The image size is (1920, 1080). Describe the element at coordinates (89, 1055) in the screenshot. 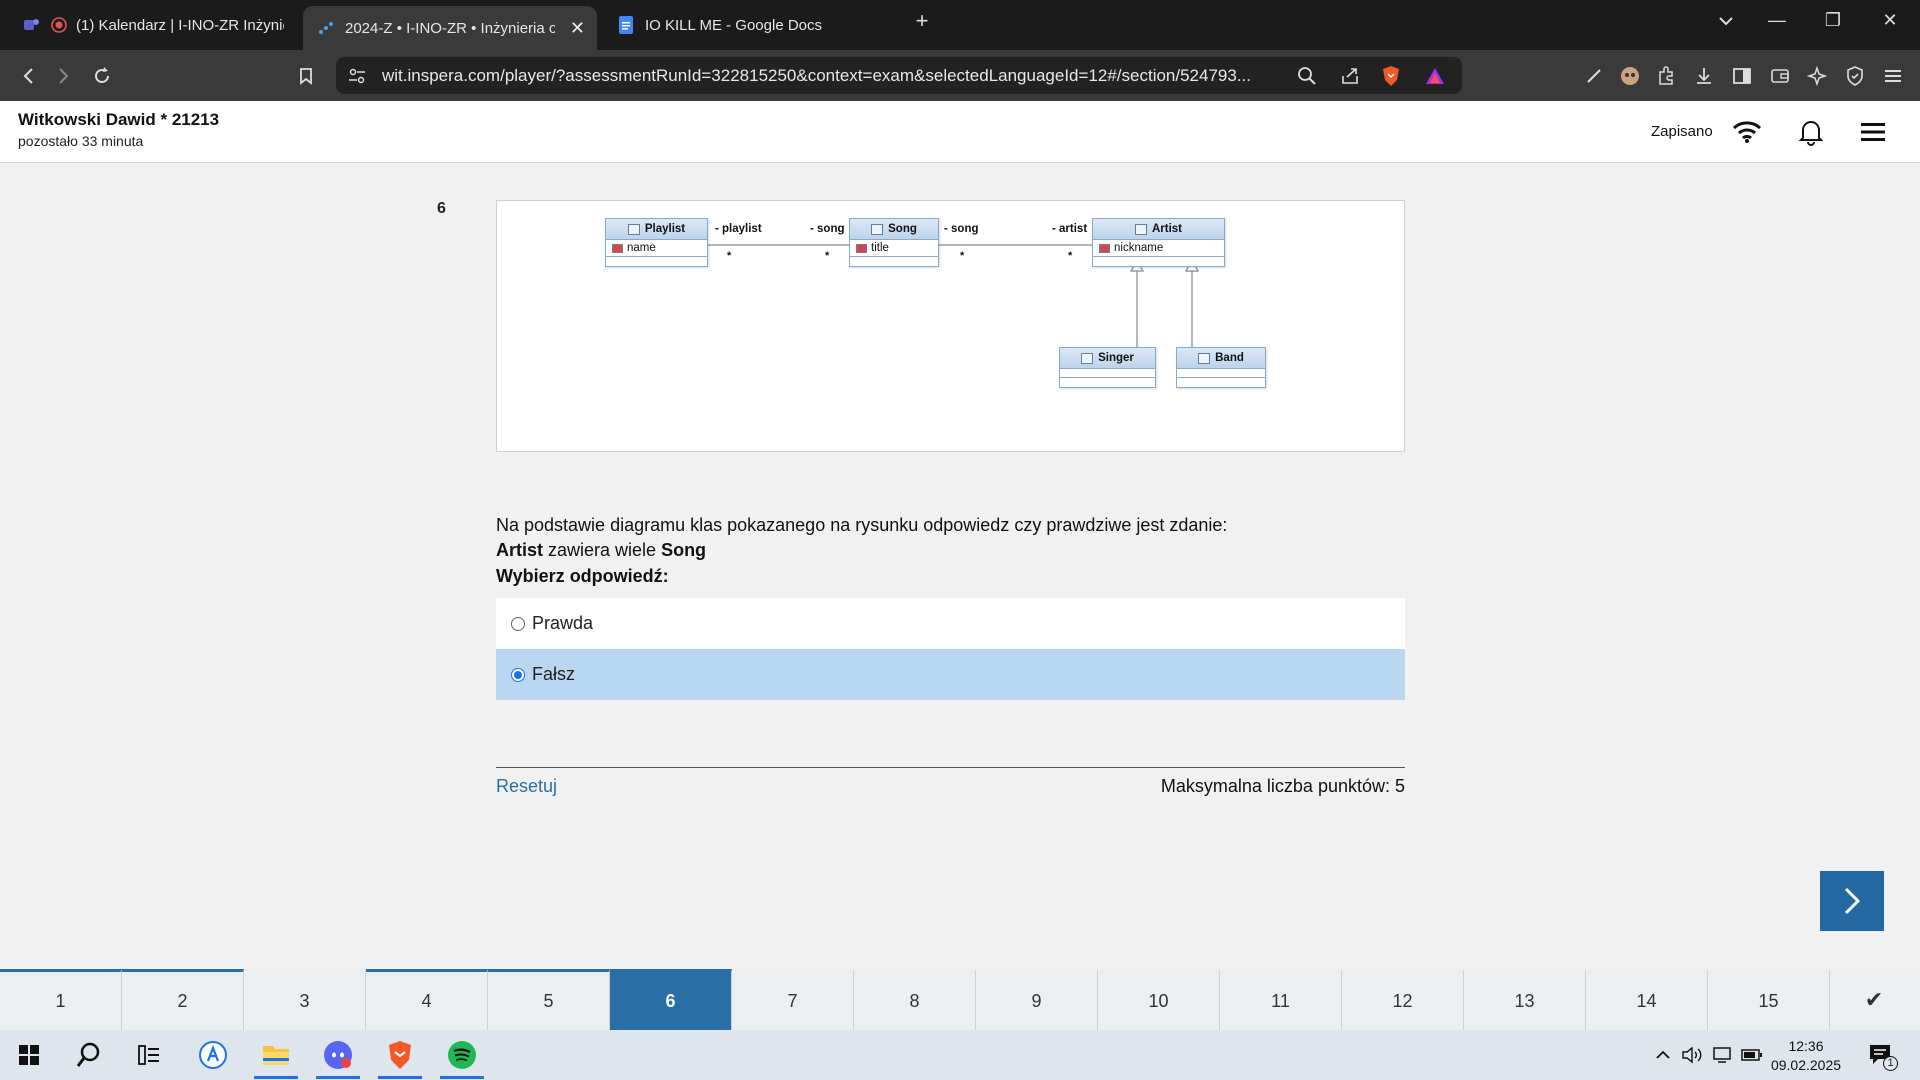

I see `search-icon` at that location.